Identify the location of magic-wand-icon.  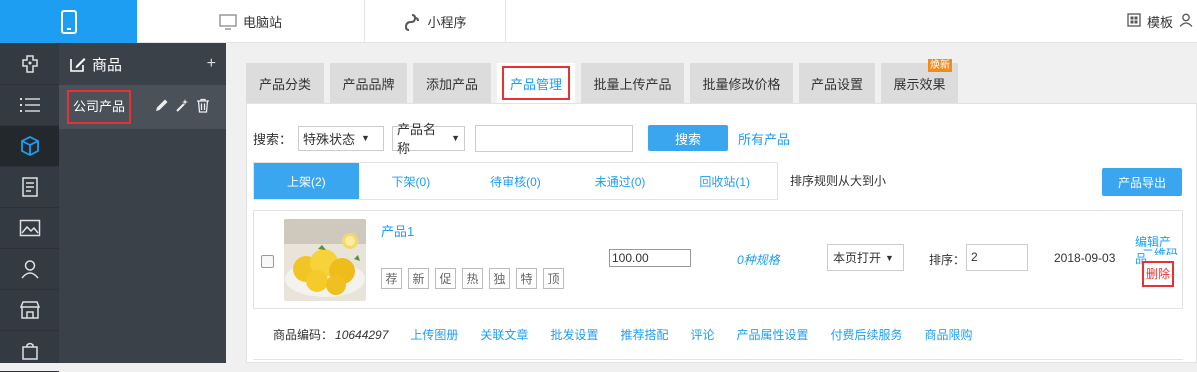
(182, 107).